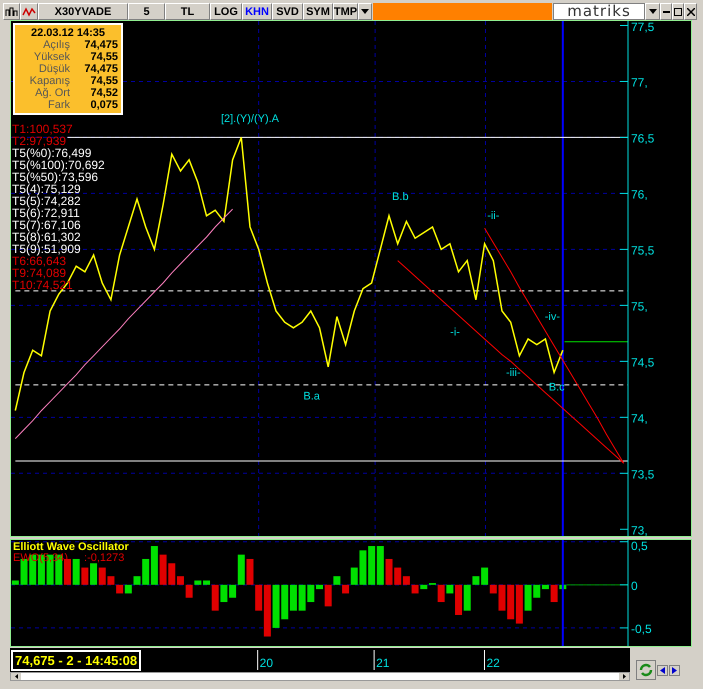  I want to click on axis-label: 74,, so click(639, 418).